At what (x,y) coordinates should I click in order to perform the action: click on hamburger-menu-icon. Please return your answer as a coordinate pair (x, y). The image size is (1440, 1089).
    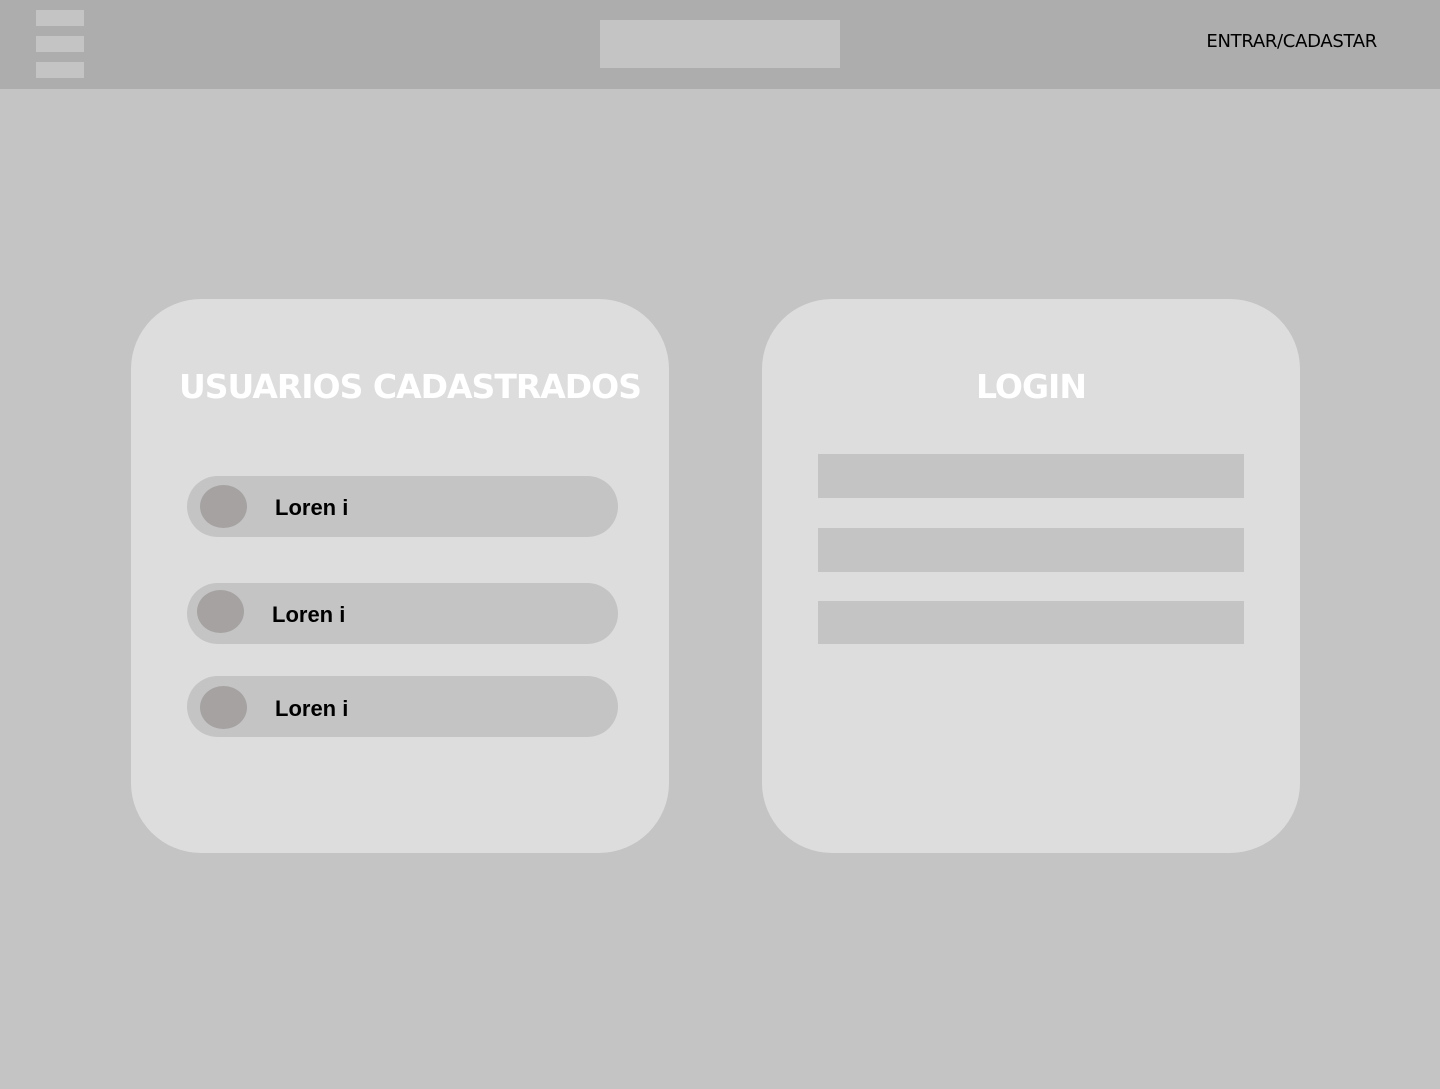
    Looking at the image, I should click on (60, 44).